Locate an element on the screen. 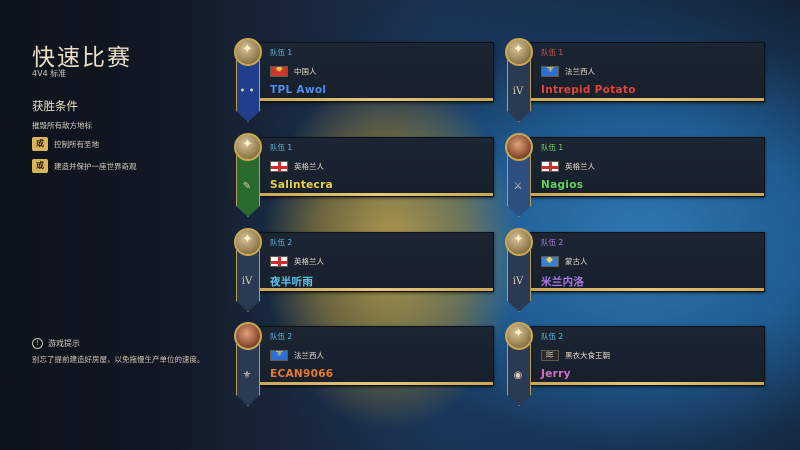  player-card: ✎ 队伍 1 英格兰人 Salintecra is located at coordinates (364, 175).